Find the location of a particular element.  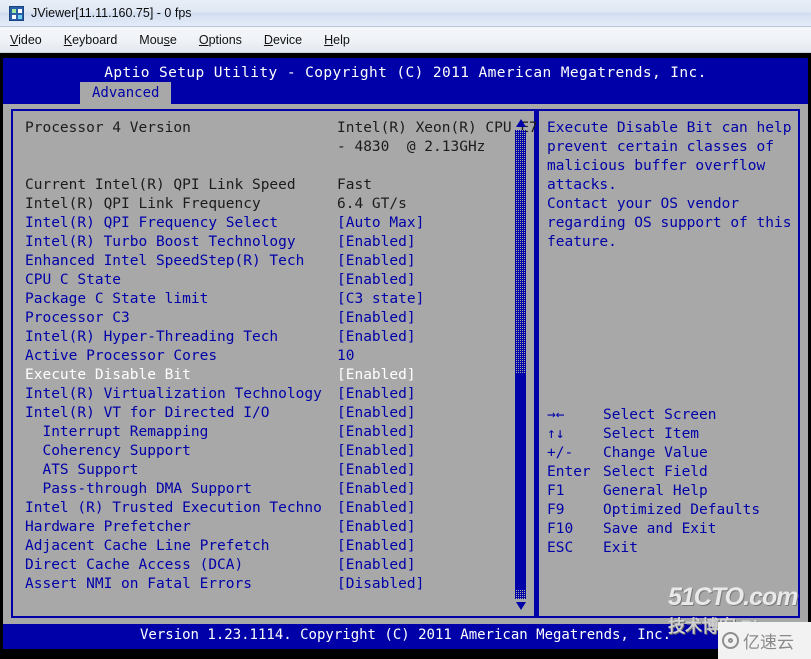

key-legend-key: ESC is located at coordinates (560, 548).